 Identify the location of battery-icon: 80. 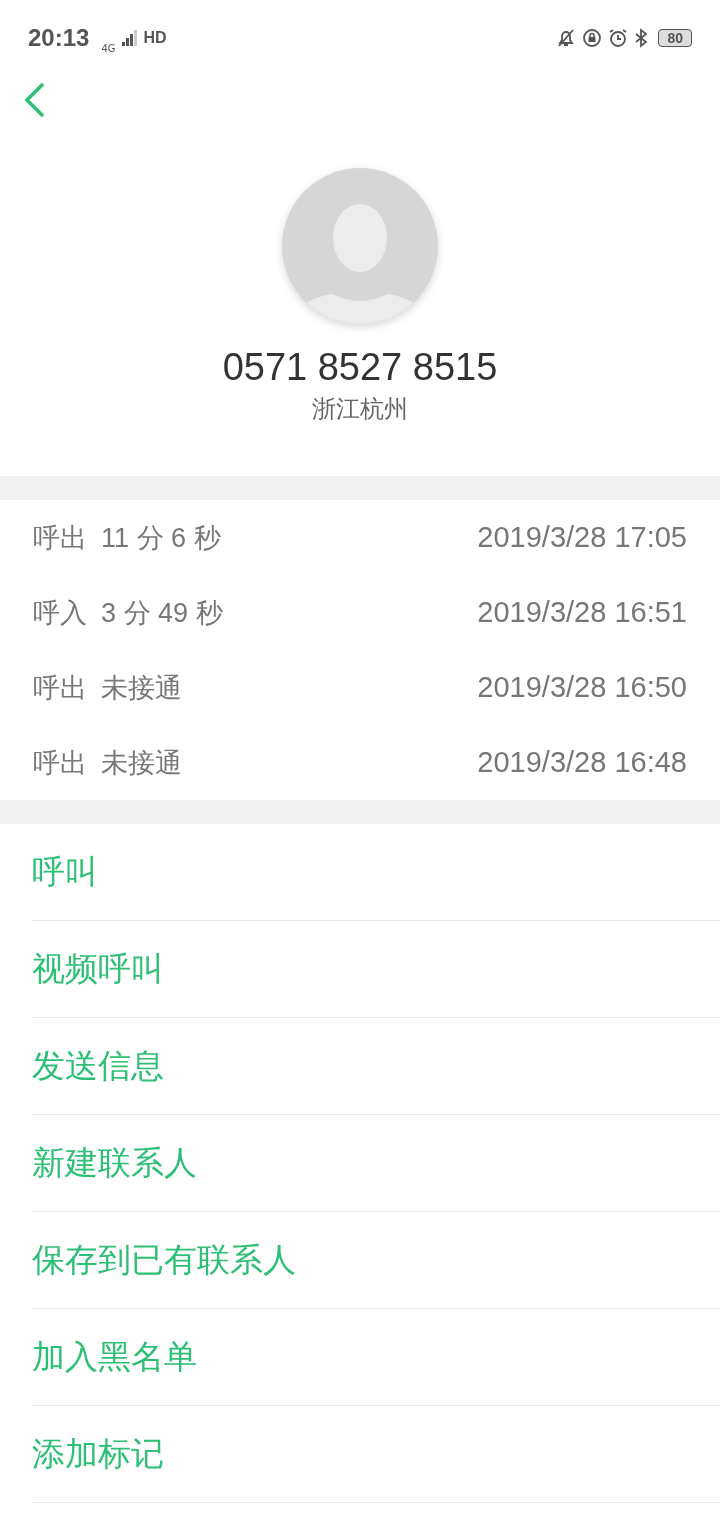
(675, 37).